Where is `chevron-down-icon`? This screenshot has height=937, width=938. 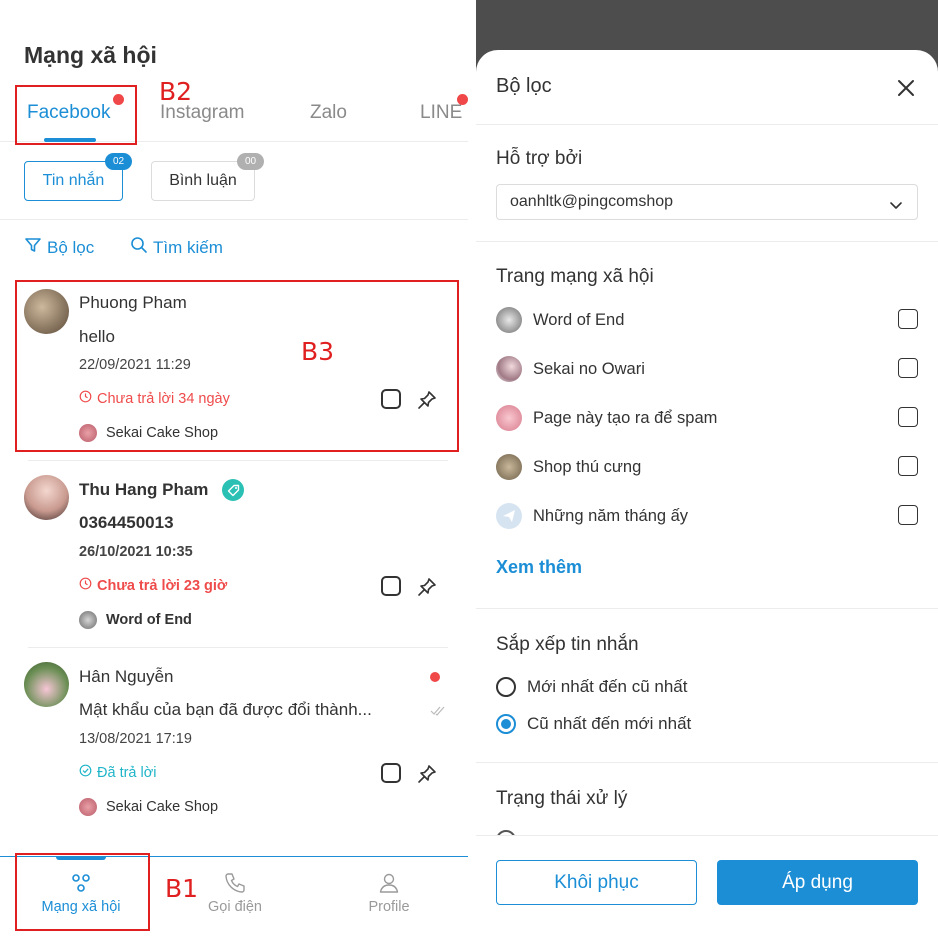
chevron-down-icon is located at coordinates (896, 206).